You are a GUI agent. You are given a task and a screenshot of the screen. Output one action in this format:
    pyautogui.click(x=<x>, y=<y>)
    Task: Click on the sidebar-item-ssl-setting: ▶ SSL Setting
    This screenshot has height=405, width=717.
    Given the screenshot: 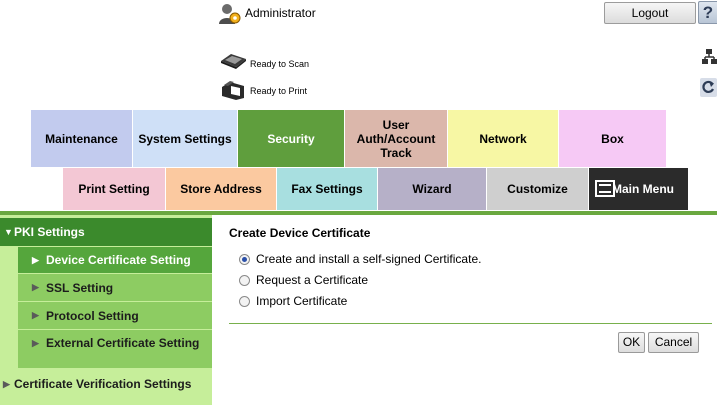 What is the action you would take?
    pyautogui.click(x=115, y=287)
    